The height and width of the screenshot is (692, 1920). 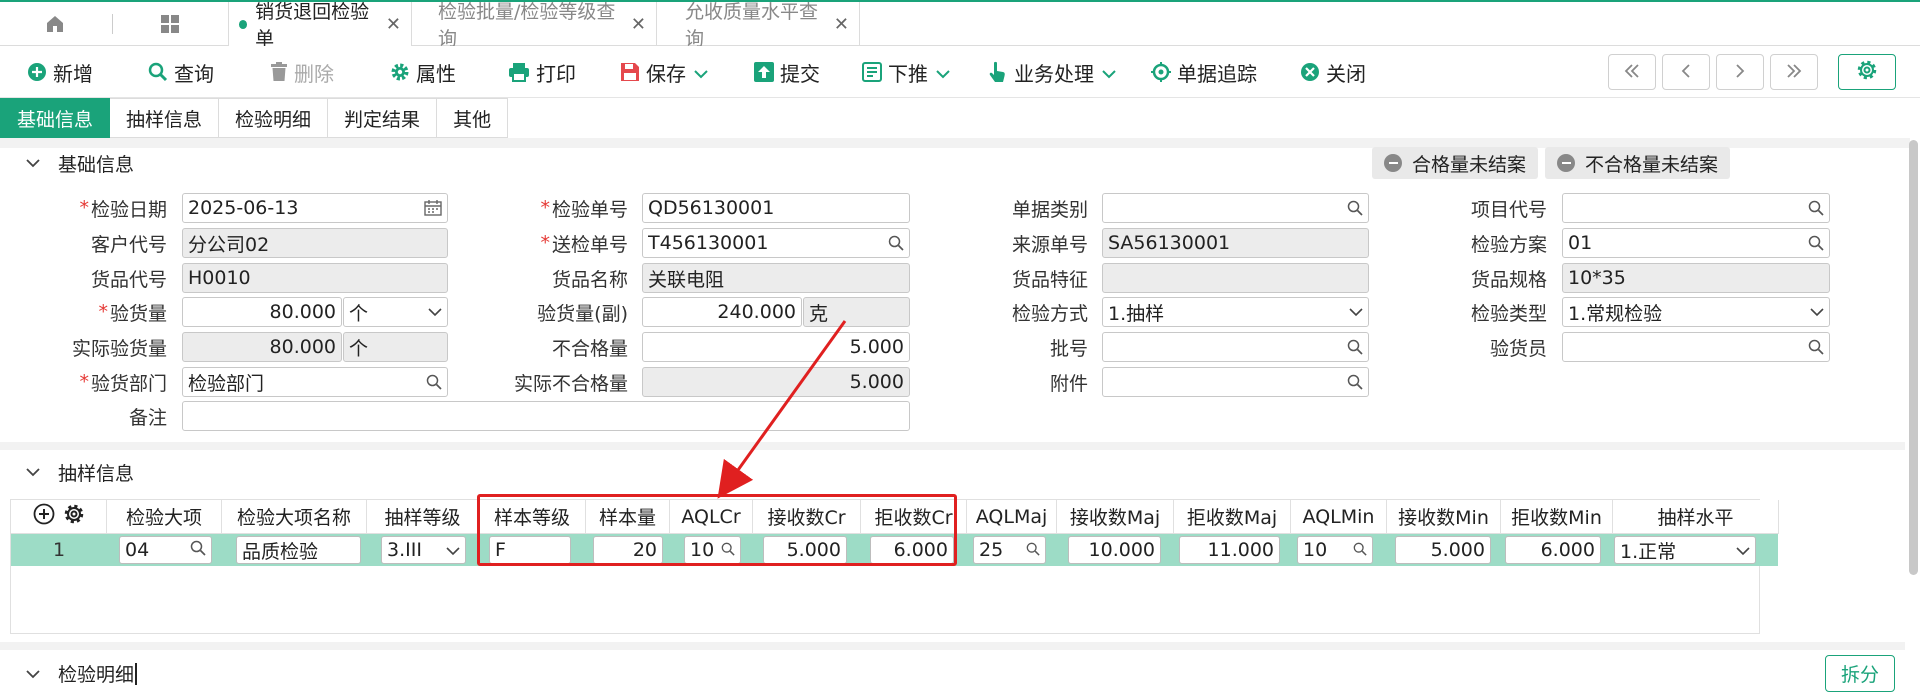 I want to click on close-circle-icon, so click(x=1310, y=72).